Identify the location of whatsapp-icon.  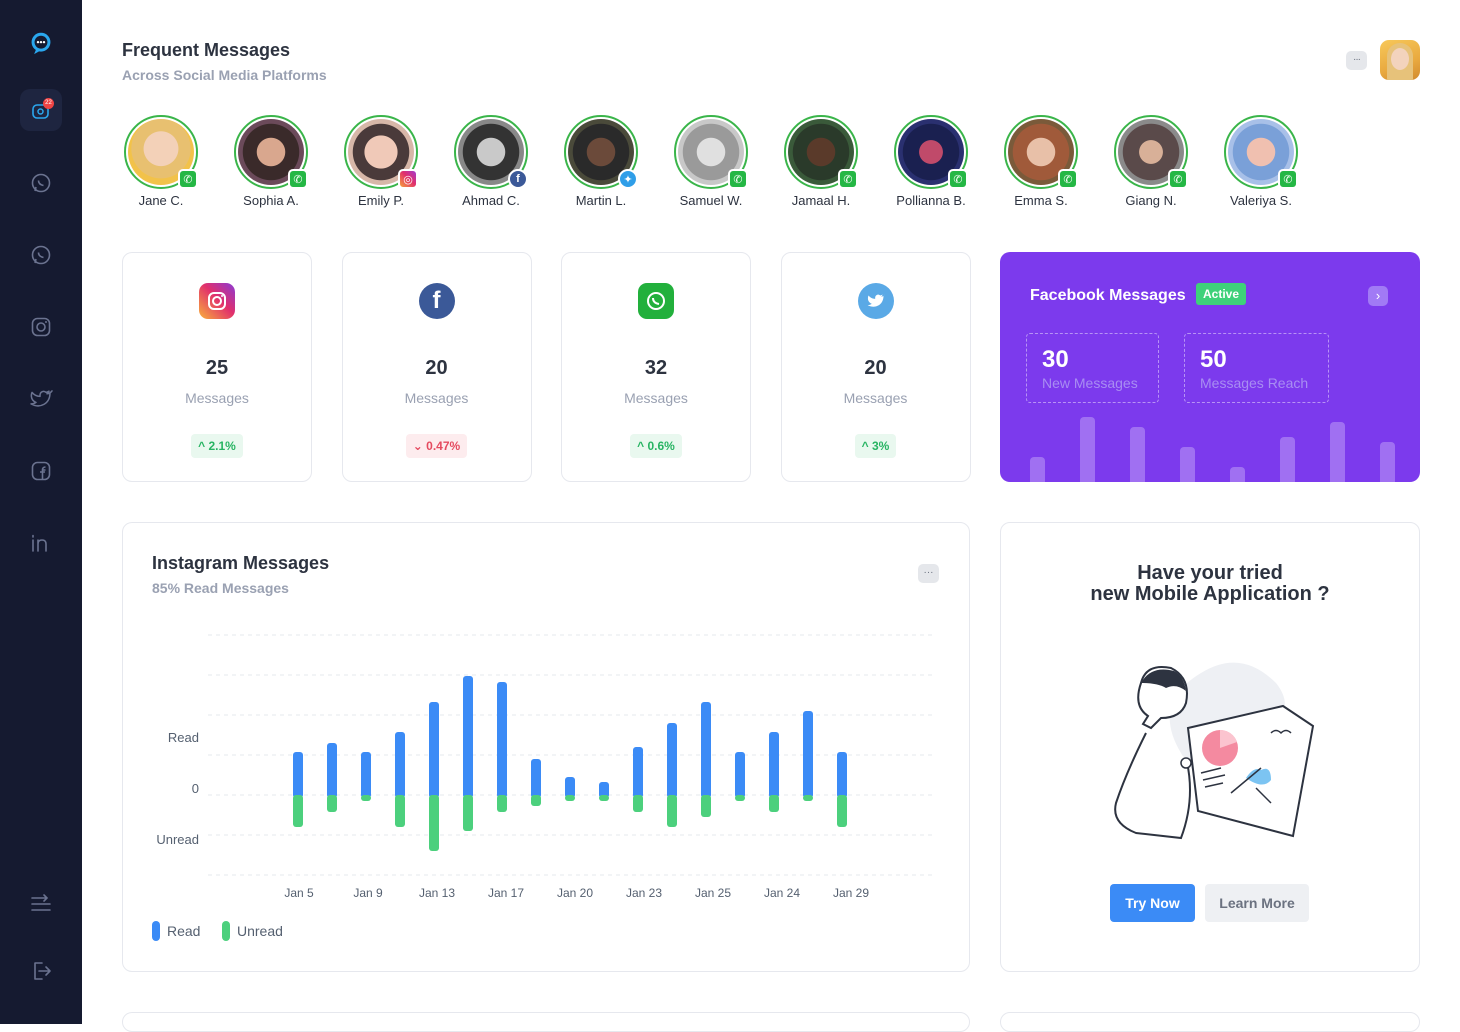
(41, 255).